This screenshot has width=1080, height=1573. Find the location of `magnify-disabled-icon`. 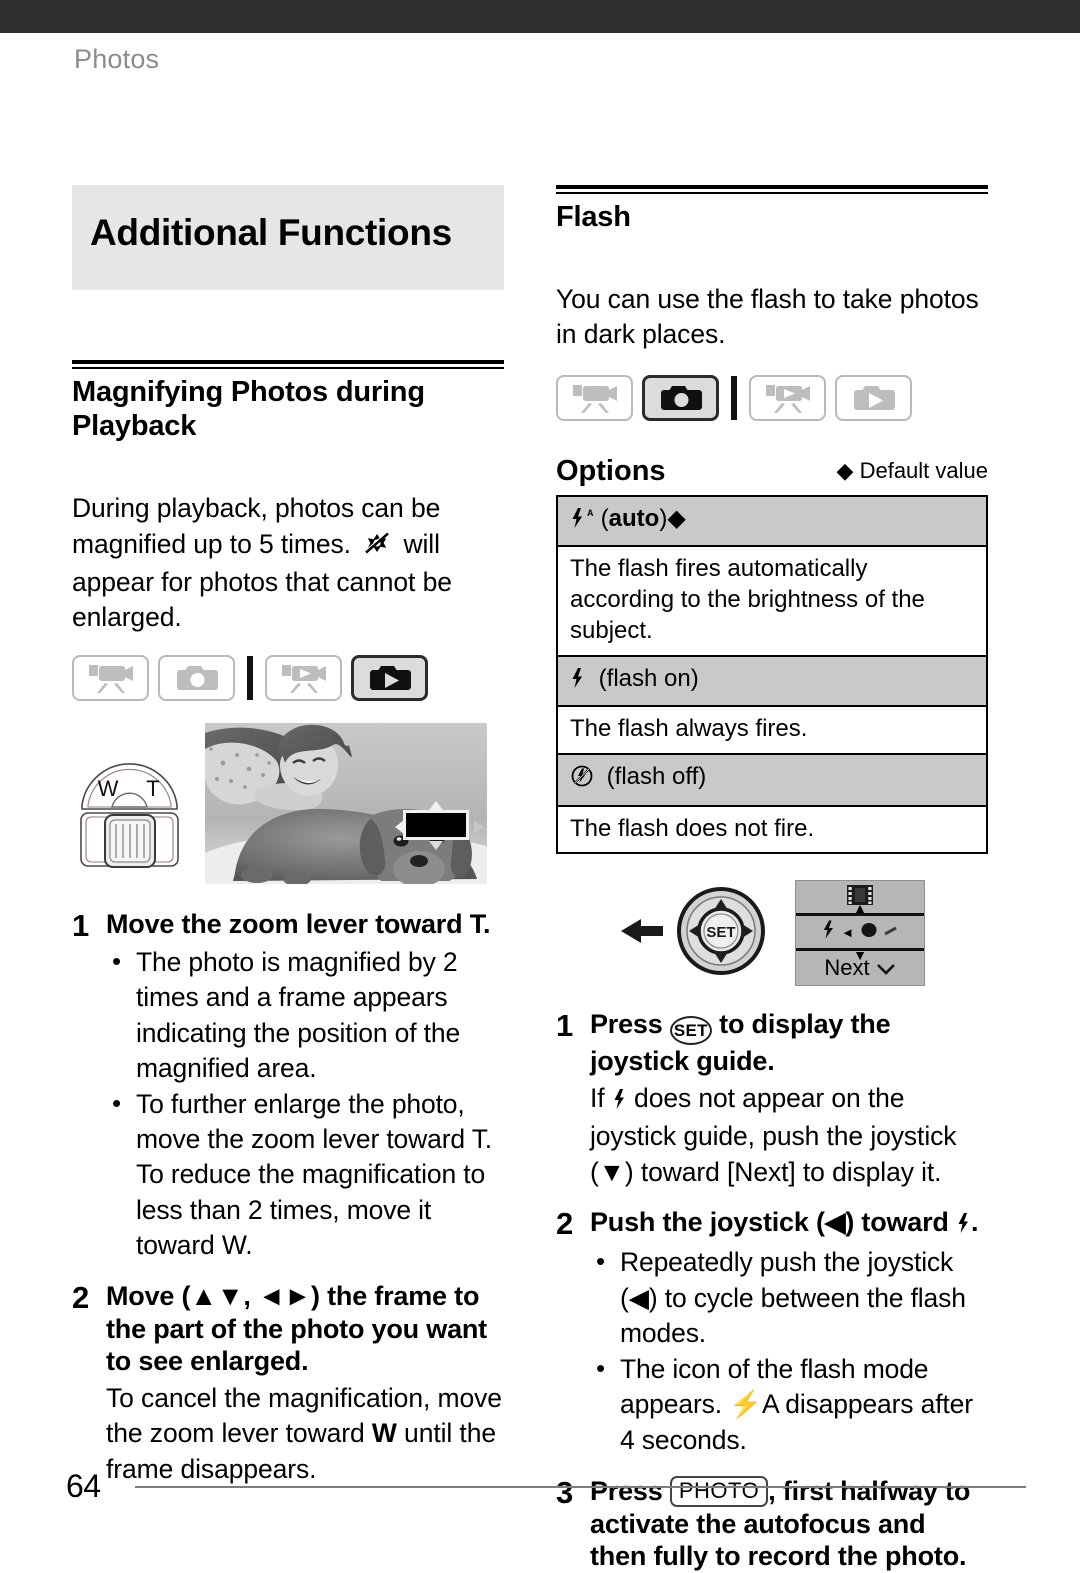

magnify-disabled-icon is located at coordinates (377, 547).